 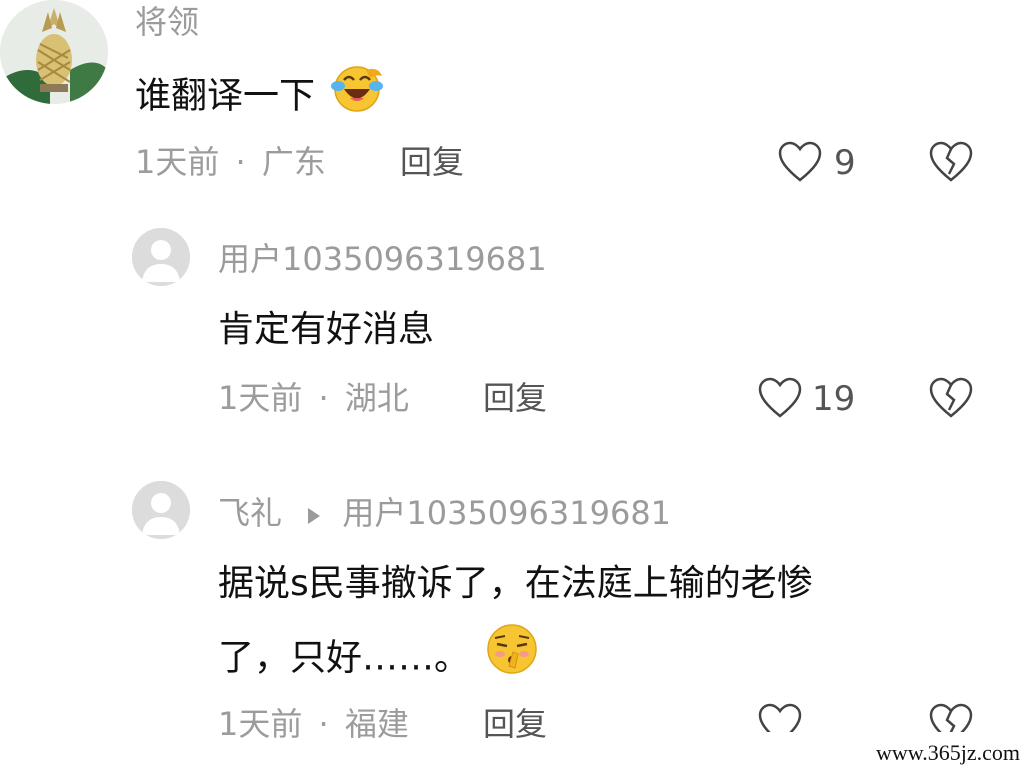 What do you see at coordinates (313, 724) in the screenshot?
I see `comment-meta: 1天前 · 福建` at bounding box center [313, 724].